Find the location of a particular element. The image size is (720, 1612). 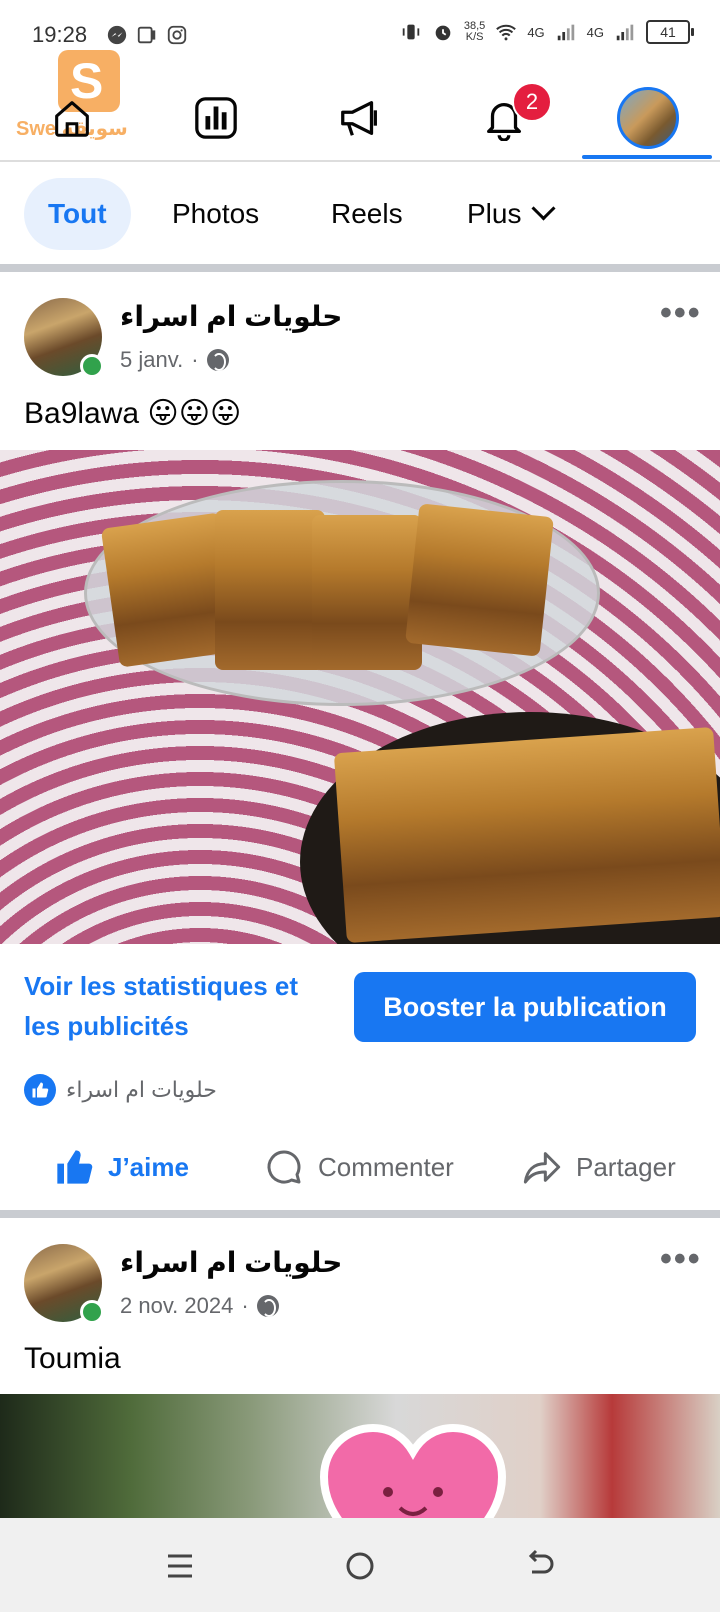

view-stats-link: Voir les statistiques et les publicités is located at coordinates (179, 1006).